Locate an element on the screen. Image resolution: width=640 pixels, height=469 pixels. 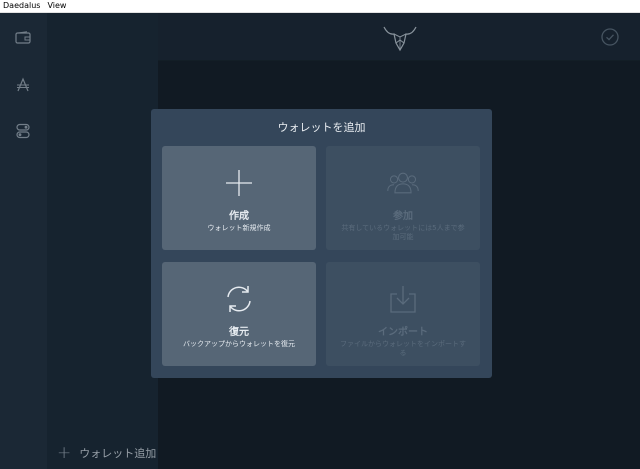
create-label: 作成 is located at coordinates (239, 216).